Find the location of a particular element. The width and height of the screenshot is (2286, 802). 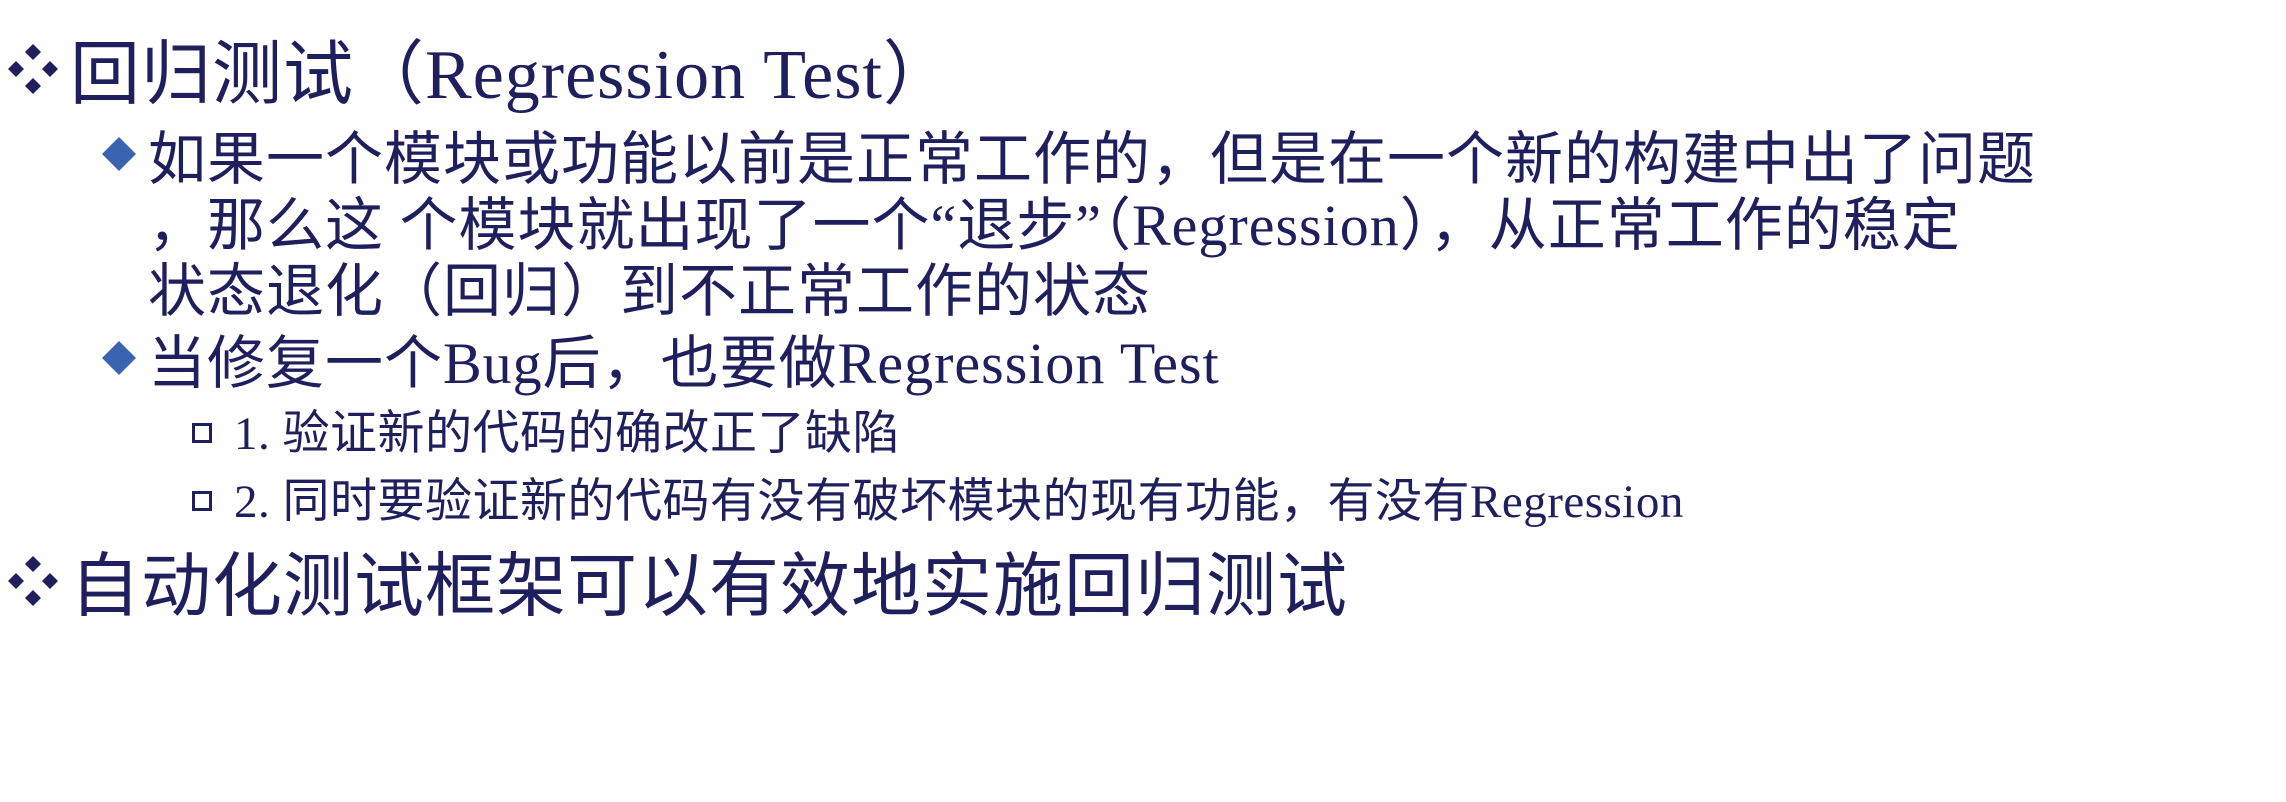

bullet-text: 1. 验证新的代码的确改正了缺陷 is located at coordinates (567, 434).